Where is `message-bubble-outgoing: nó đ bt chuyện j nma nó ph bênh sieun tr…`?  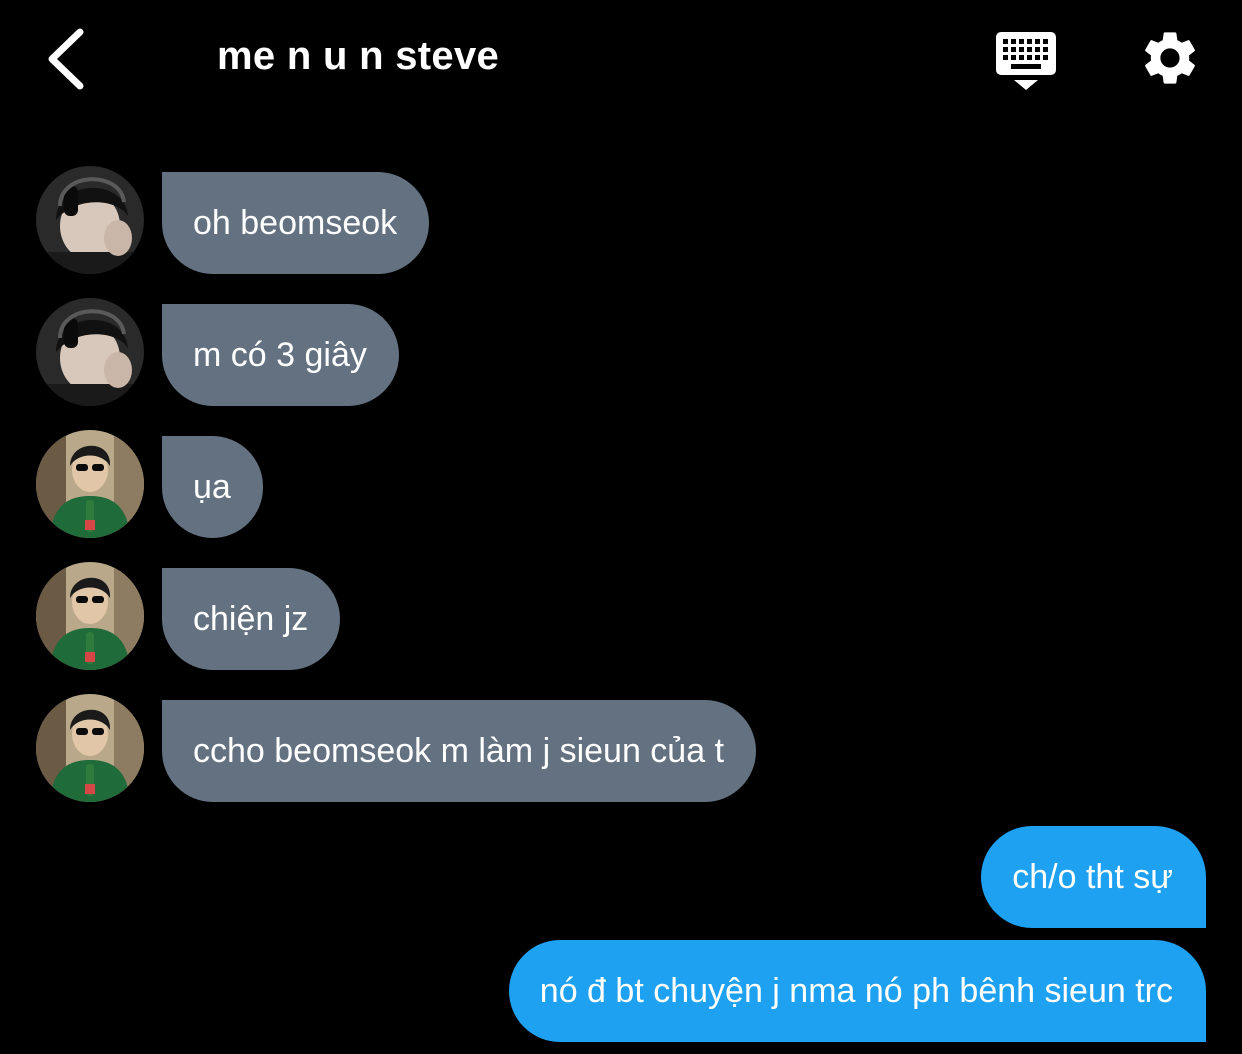
message-bubble-outgoing: nó đ bt chuyện j nma nó ph bênh sieun tr… is located at coordinates (857, 991).